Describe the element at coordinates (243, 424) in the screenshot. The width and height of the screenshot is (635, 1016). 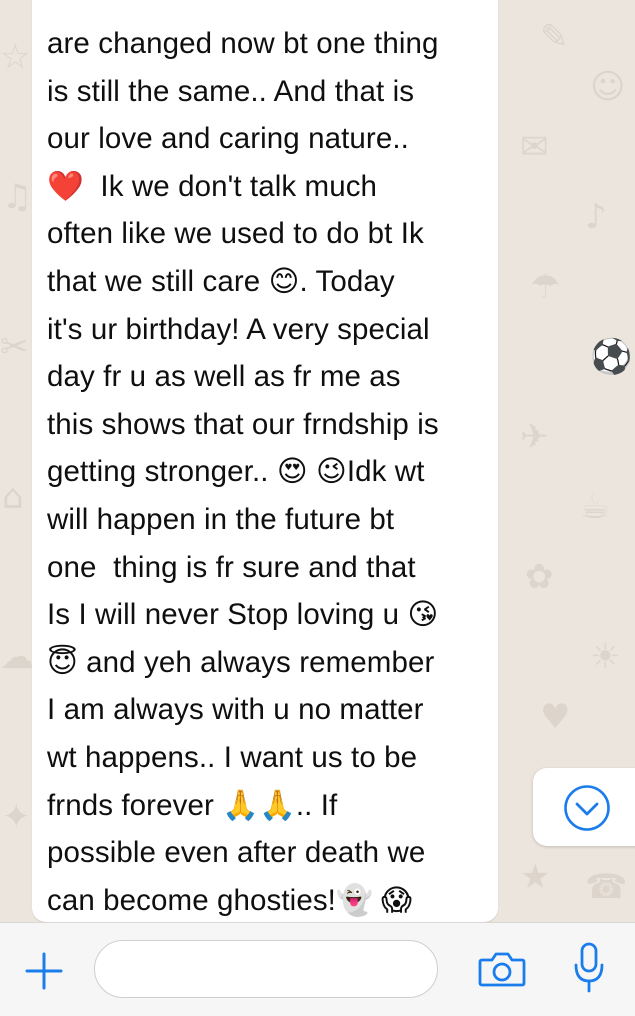
I see `message-line: this shows that our frndship is` at that location.